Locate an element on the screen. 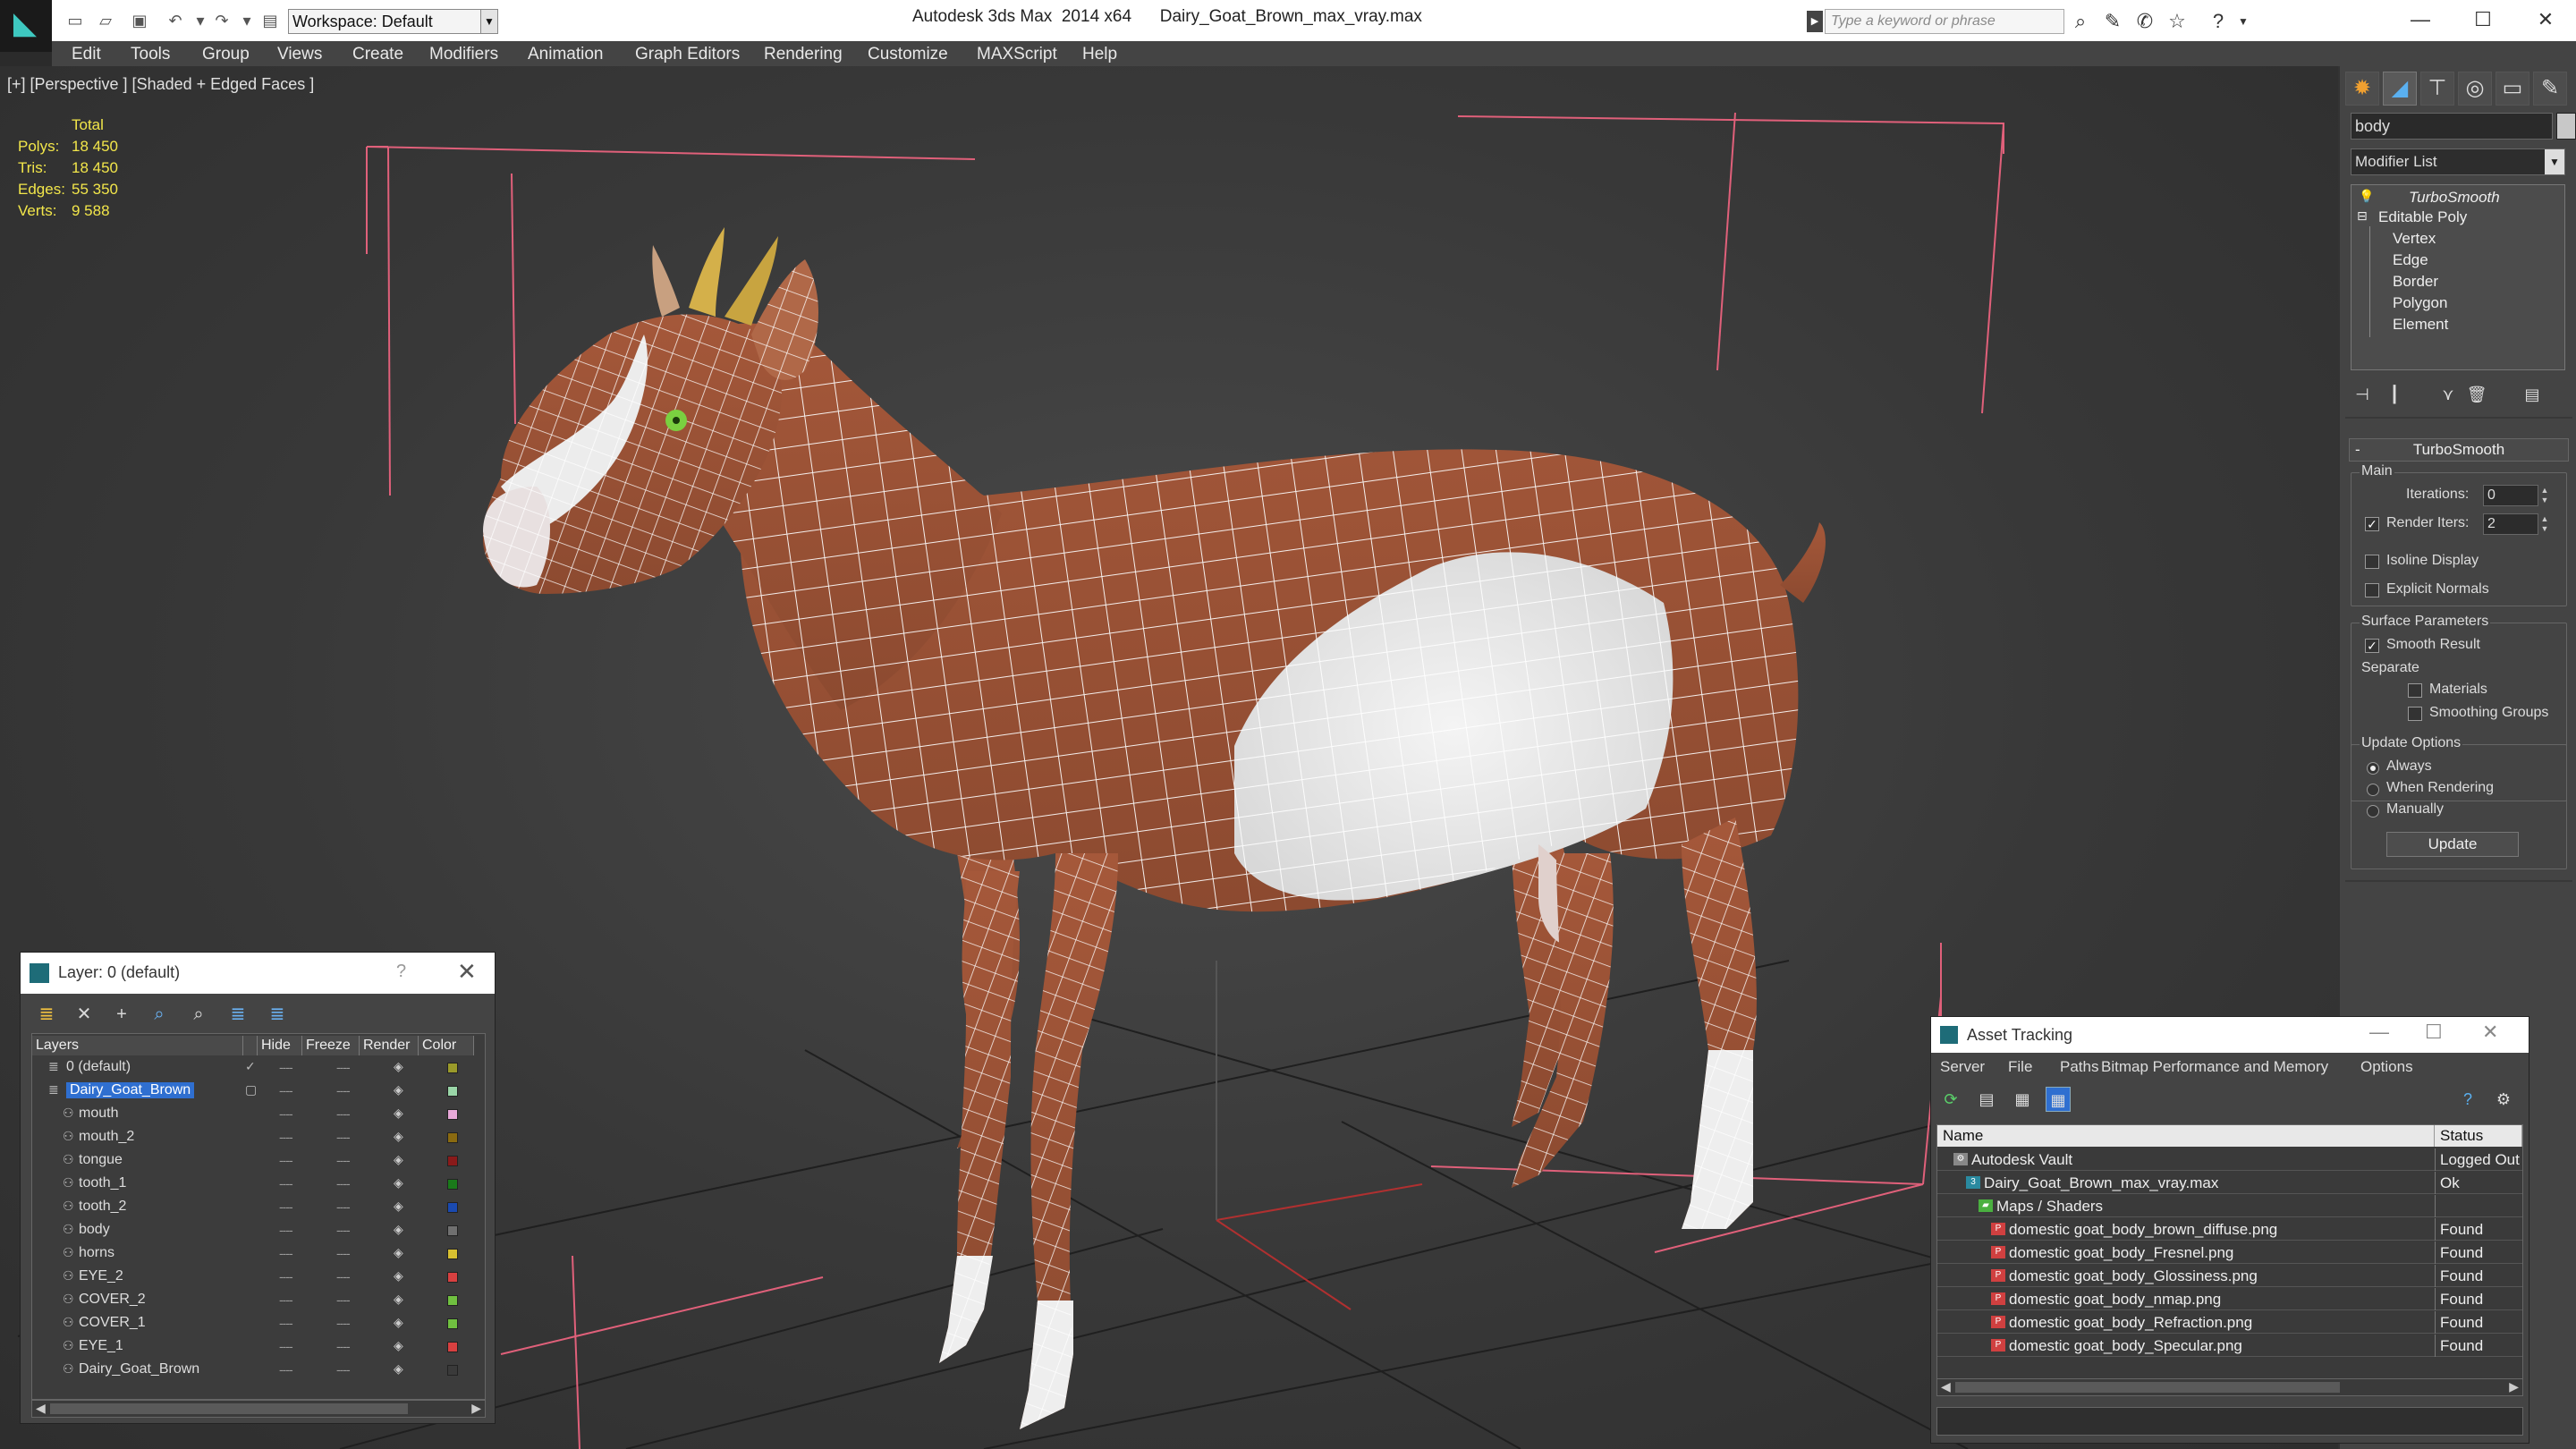 The height and width of the screenshot is (1449, 2576). minimize-button: — is located at coordinates (2420, 20).